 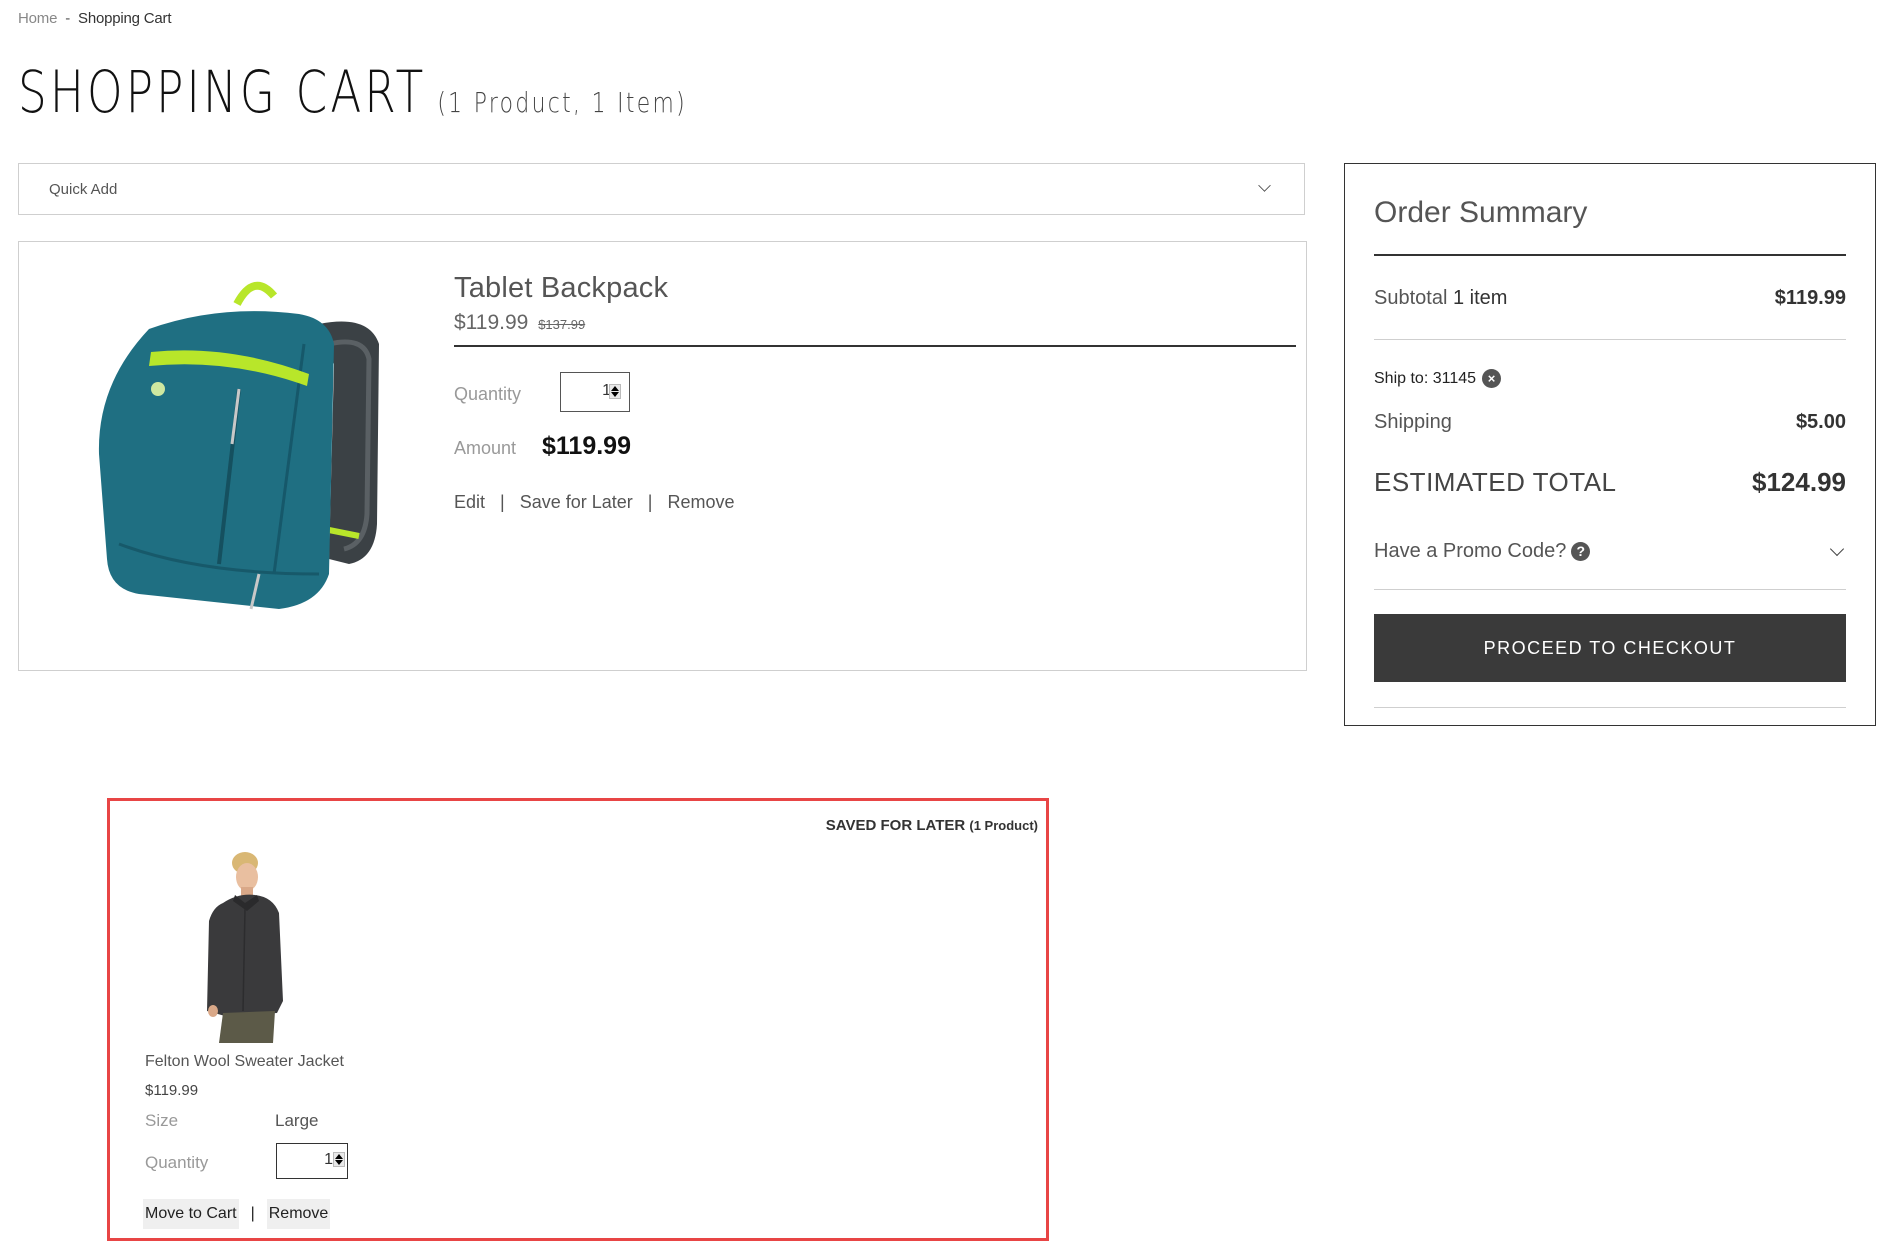 I want to click on amount-label: Amount, so click(x=485, y=448).